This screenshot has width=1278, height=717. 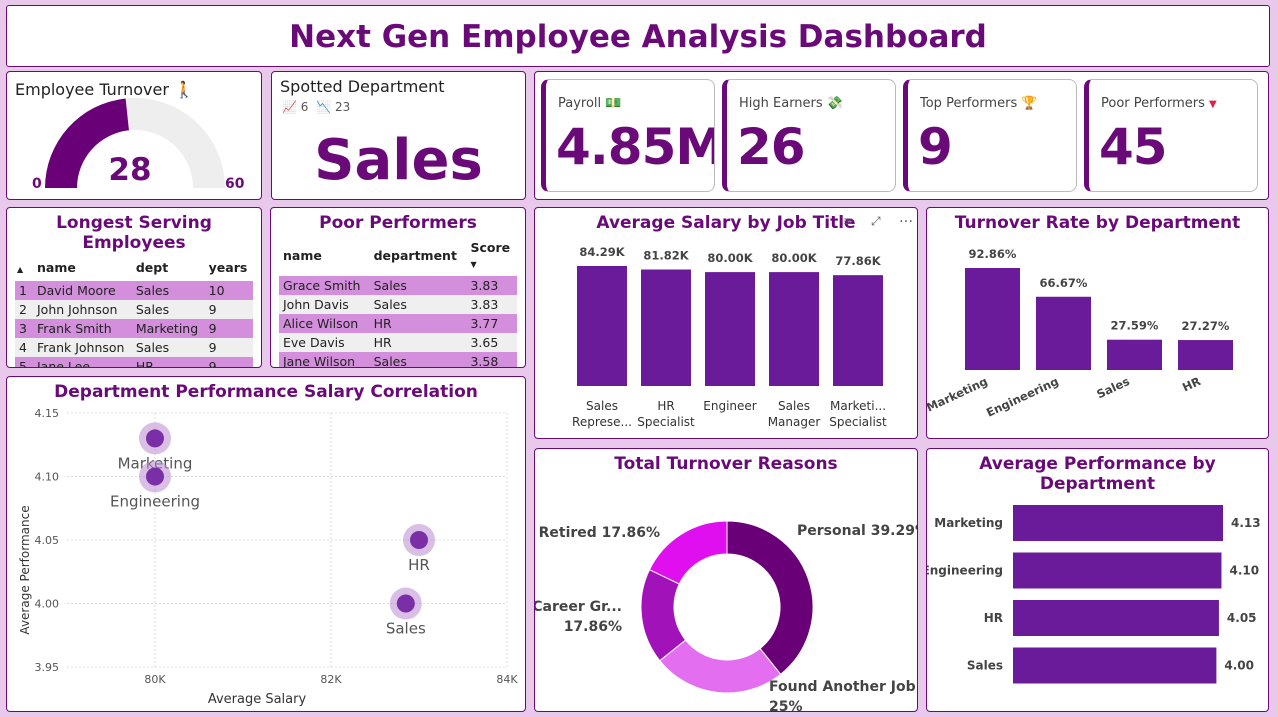 What do you see at coordinates (82, 290) in the screenshot?
I see `cell-name: David Moore` at bounding box center [82, 290].